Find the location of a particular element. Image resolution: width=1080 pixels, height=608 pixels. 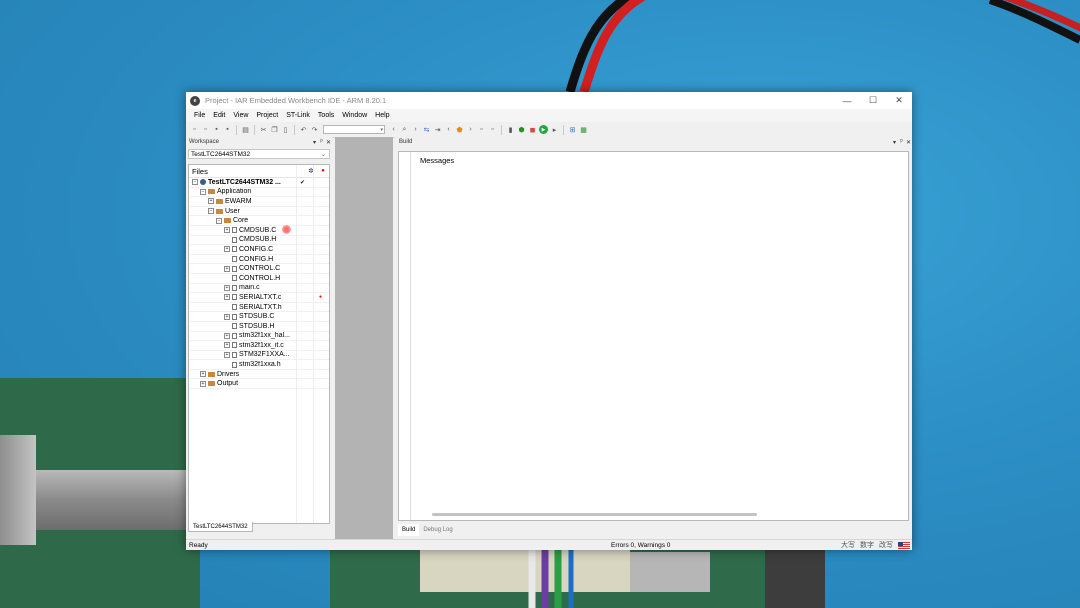

pane-menu-icon: ▾ is located at coordinates (314, 142).